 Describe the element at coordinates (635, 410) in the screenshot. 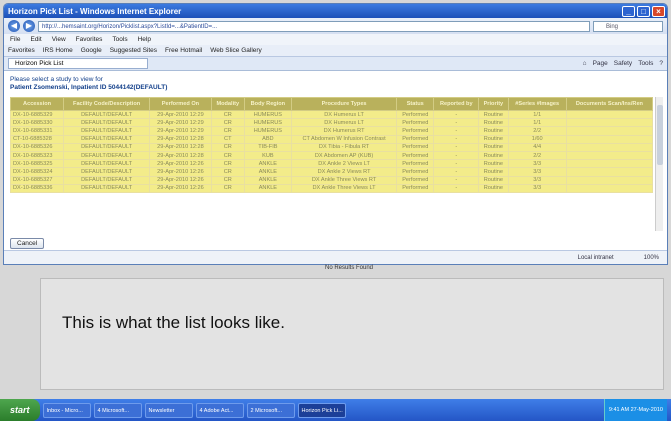

I see `system-clock: 9:41 AM 27-May-2010` at that location.